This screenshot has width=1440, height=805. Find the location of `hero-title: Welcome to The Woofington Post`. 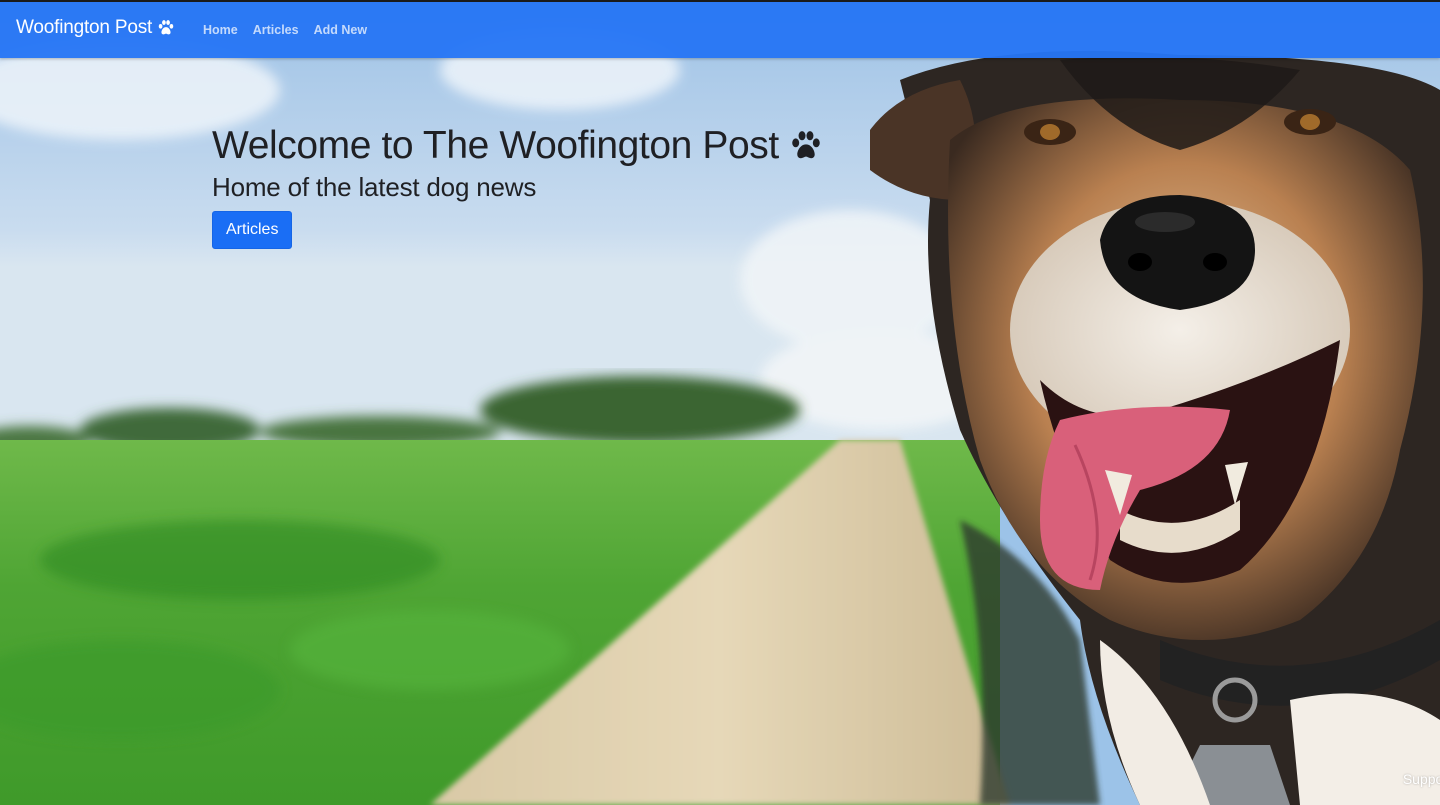

hero-title: Welcome to The Woofington Post is located at coordinates (518, 146).